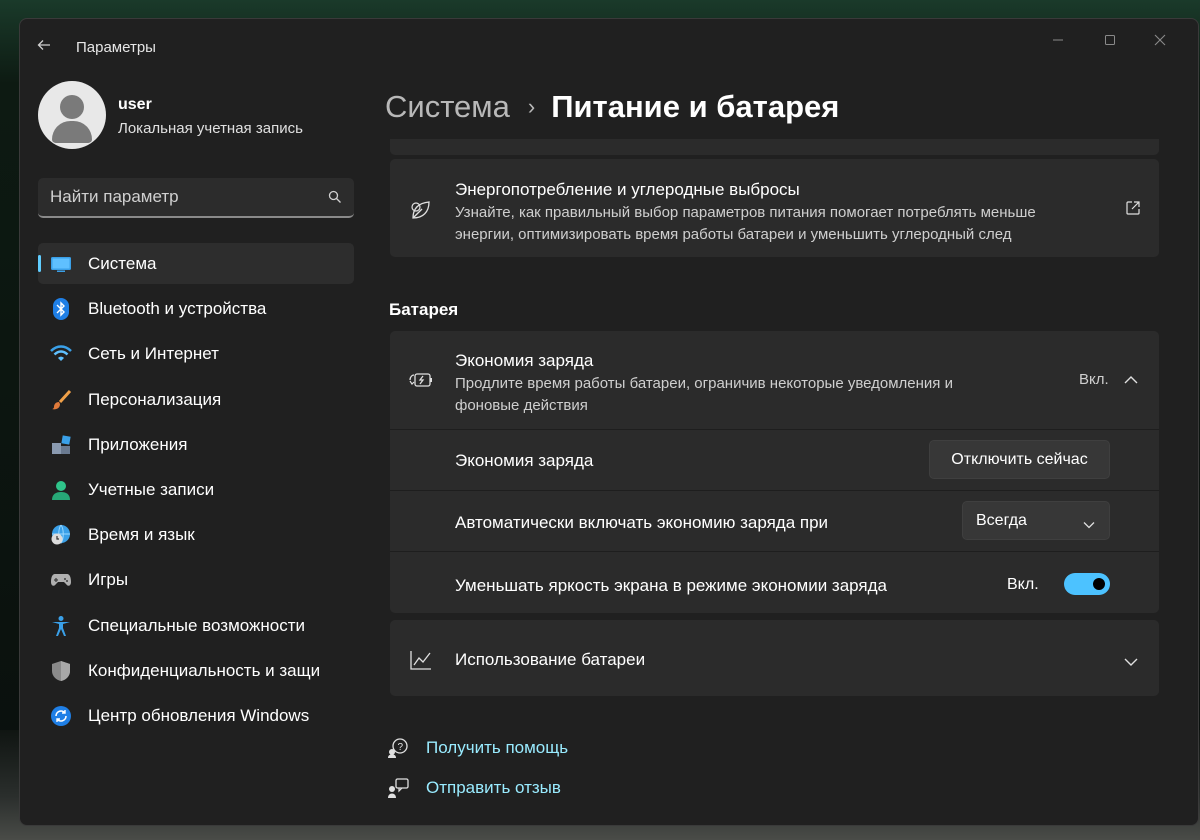  I want to click on send-feedback-label: Отправить отзыв, so click(493, 787).